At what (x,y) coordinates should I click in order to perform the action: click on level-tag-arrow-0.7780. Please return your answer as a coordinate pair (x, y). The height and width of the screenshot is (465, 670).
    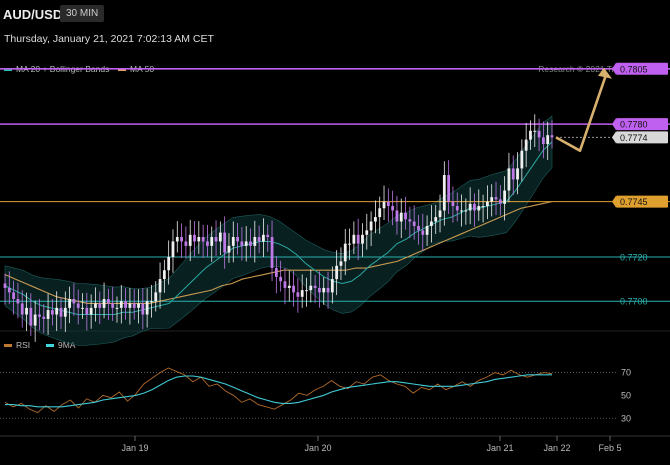
    Looking at the image, I should click on (614, 124).